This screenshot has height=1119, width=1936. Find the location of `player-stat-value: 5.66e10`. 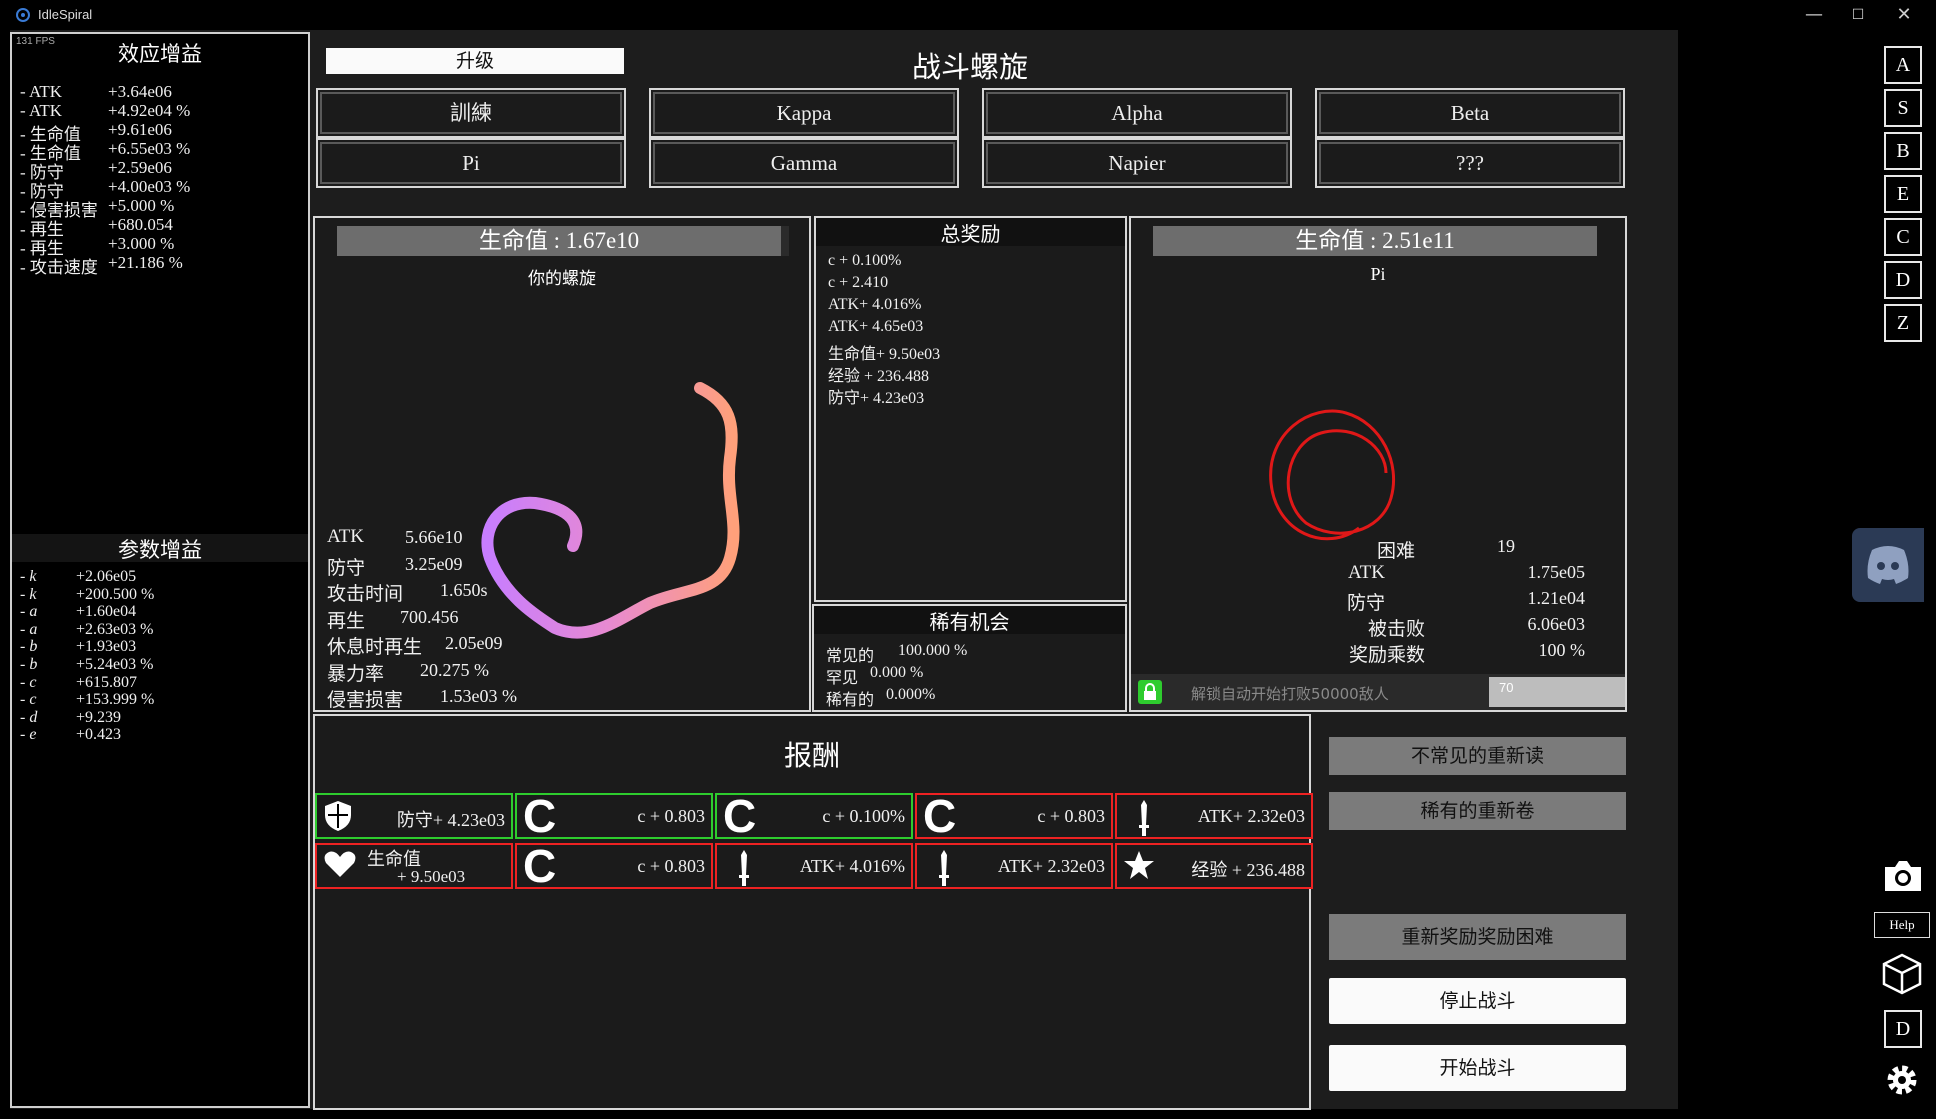

player-stat-value: 5.66e10 is located at coordinates (434, 537).